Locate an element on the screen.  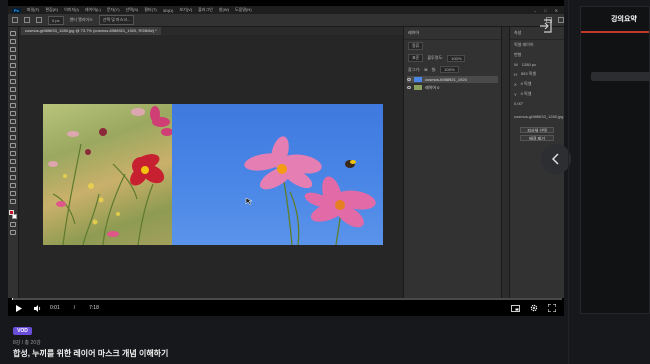
layer-thumbnail is located at coordinates (418, 87).